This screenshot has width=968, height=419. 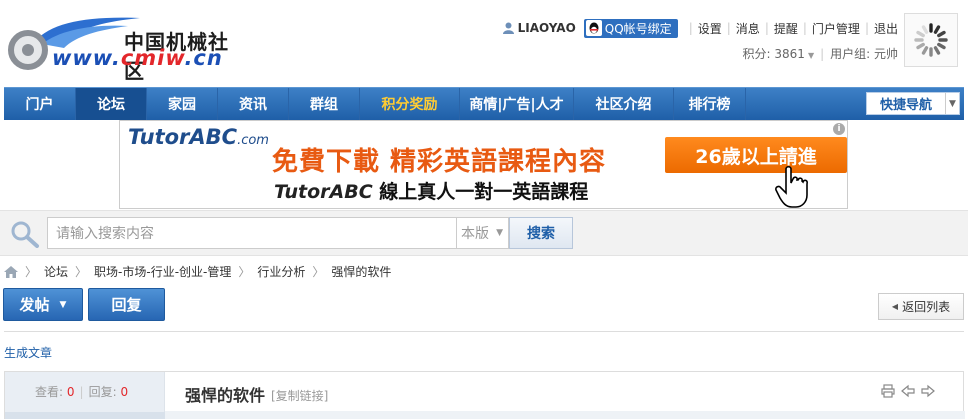 What do you see at coordinates (484, 395) in the screenshot?
I see `thread-header: 查看: 0 | 回复: 0 强悍的软件 [复制链接]` at bounding box center [484, 395].